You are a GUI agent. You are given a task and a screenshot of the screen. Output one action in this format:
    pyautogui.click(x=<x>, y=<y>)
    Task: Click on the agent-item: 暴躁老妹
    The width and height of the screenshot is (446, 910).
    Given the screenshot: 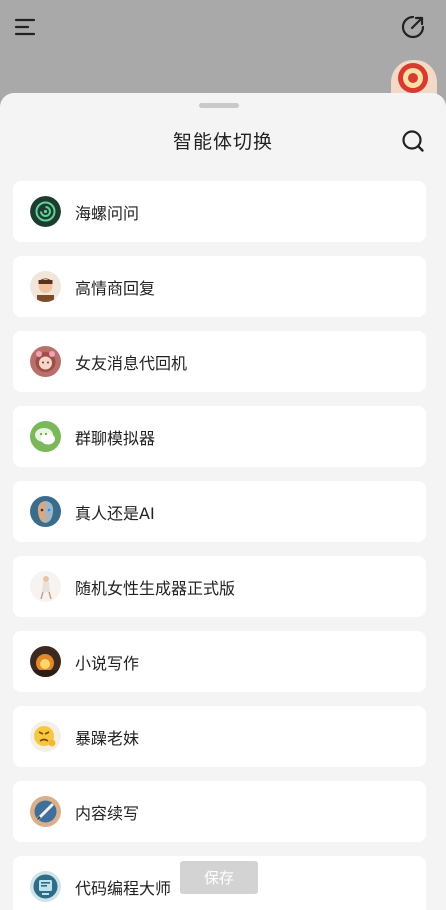 What is the action you would take?
    pyautogui.click(x=219, y=736)
    